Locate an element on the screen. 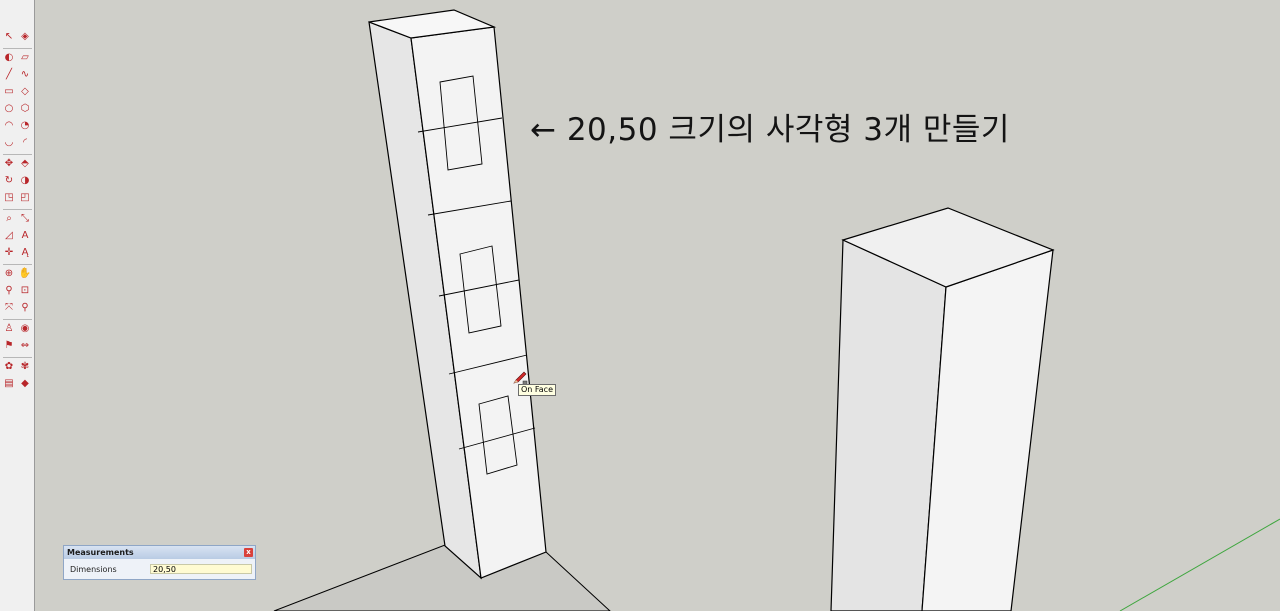  toolbar-row: ◠ ◔ is located at coordinates (18, 127).